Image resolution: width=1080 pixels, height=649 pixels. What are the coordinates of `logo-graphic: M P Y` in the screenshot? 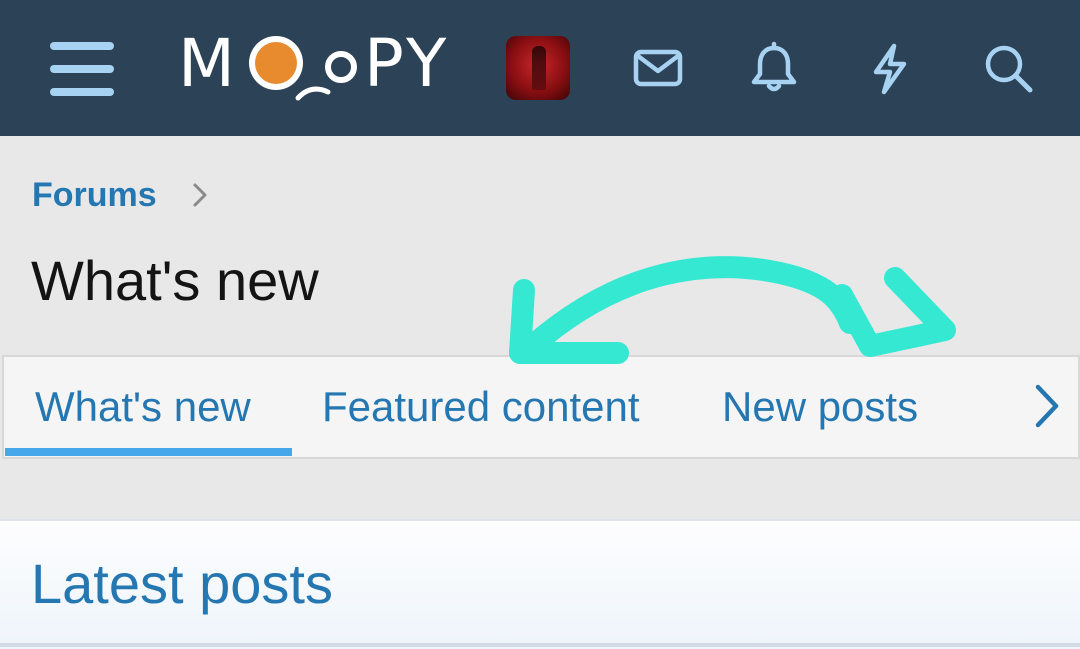 It's located at (312, 63).